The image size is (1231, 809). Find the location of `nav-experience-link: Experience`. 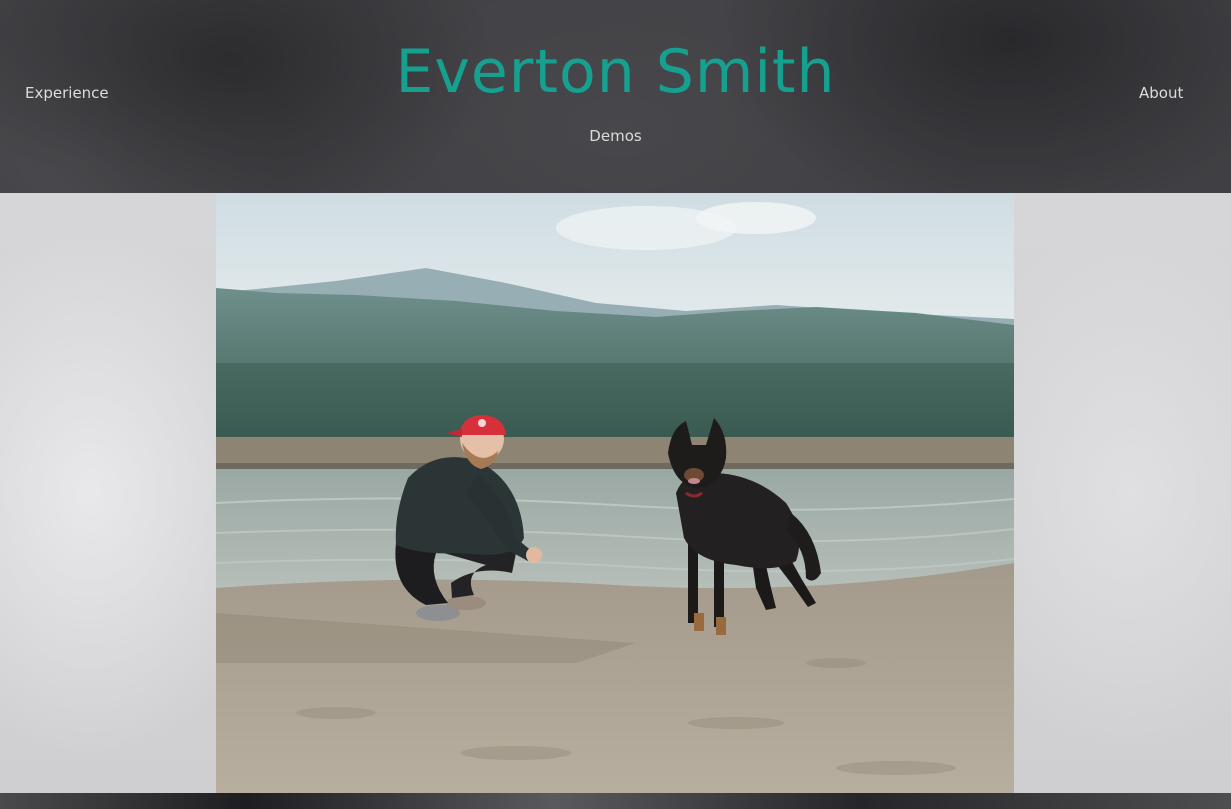

nav-experience-link: Experience is located at coordinates (67, 93).